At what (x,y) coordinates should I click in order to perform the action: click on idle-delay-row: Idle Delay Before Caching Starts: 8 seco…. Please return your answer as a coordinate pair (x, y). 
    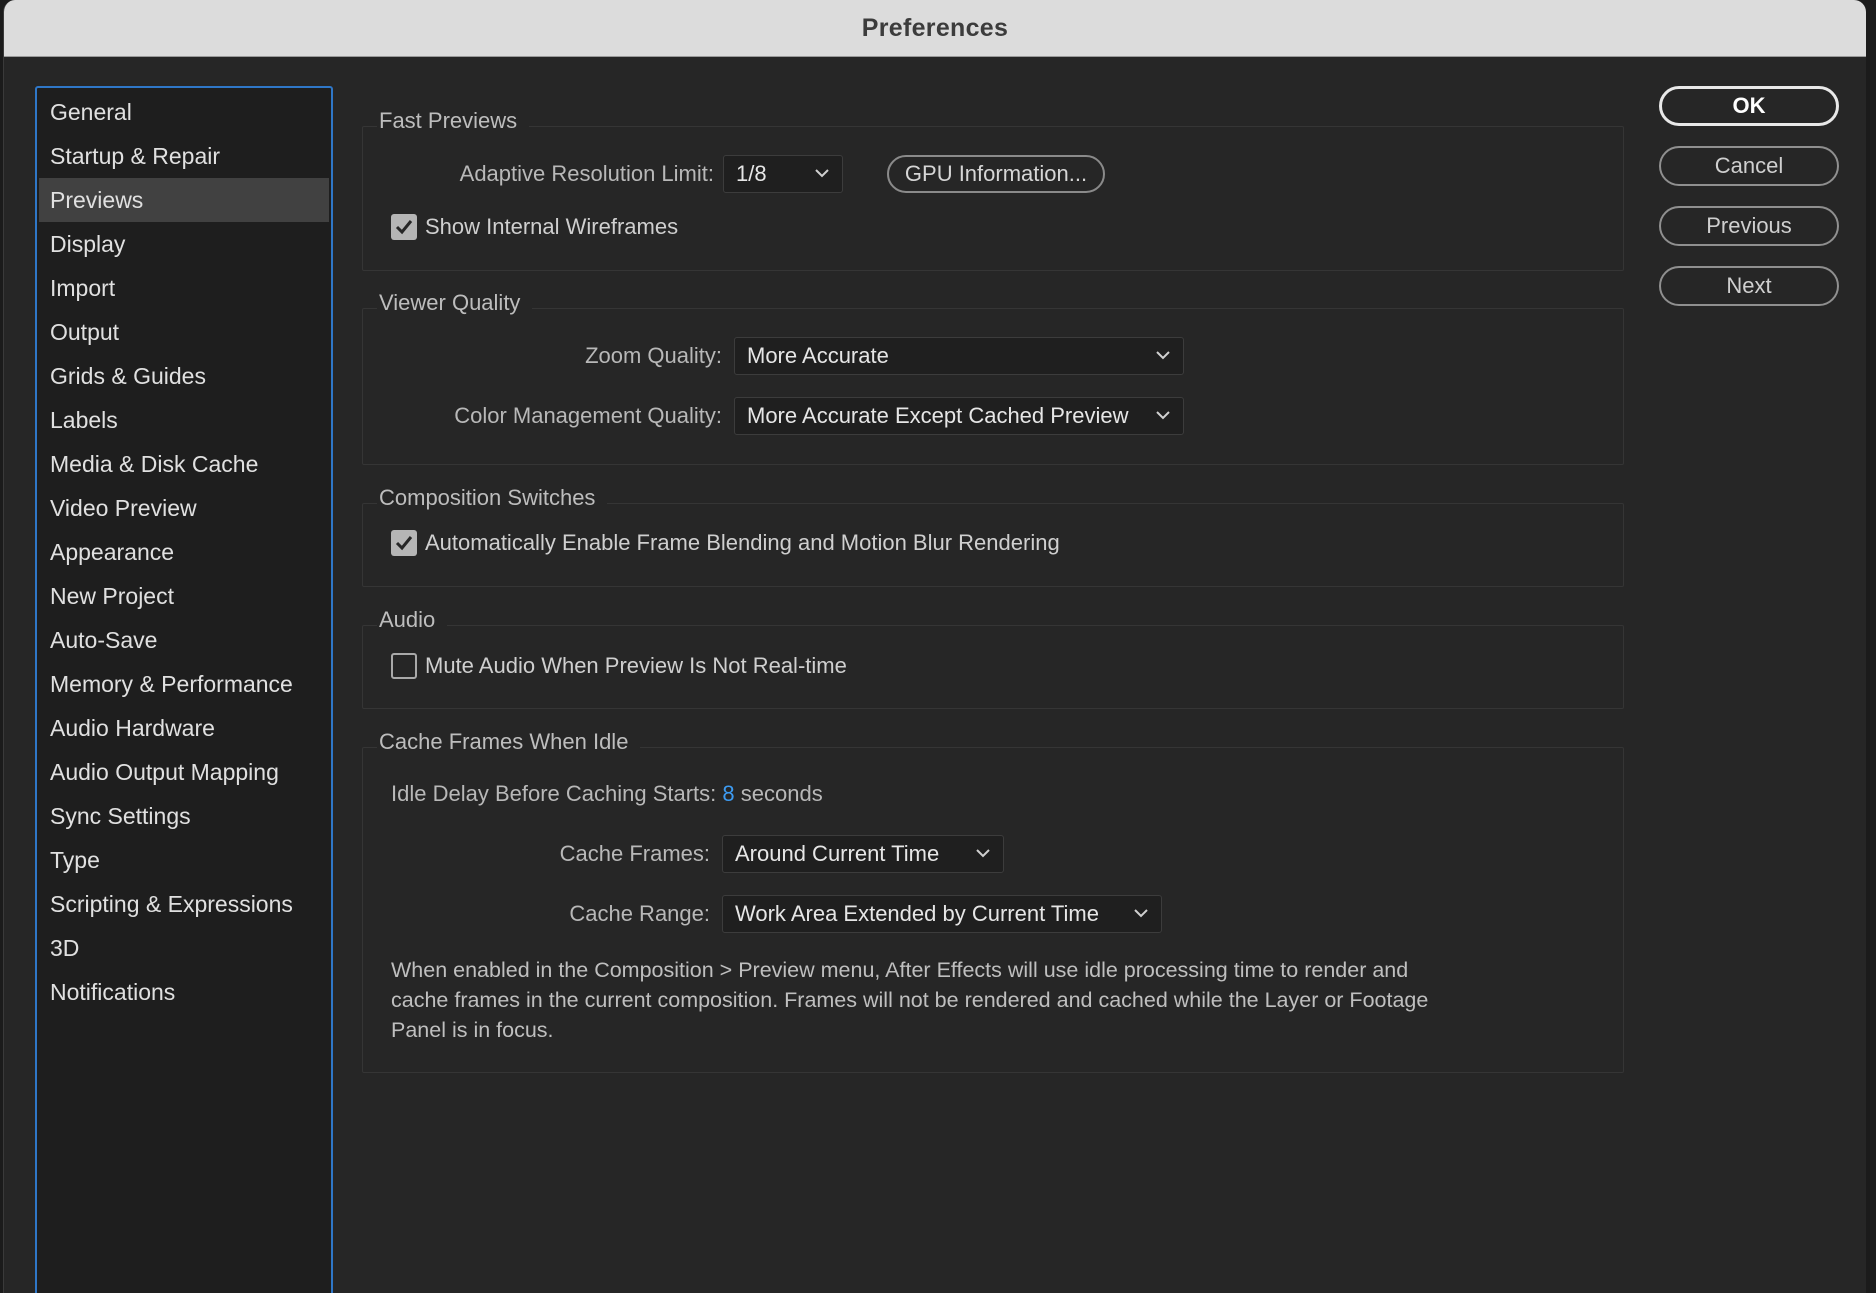
    Looking at the image, I should click on (607, 794).